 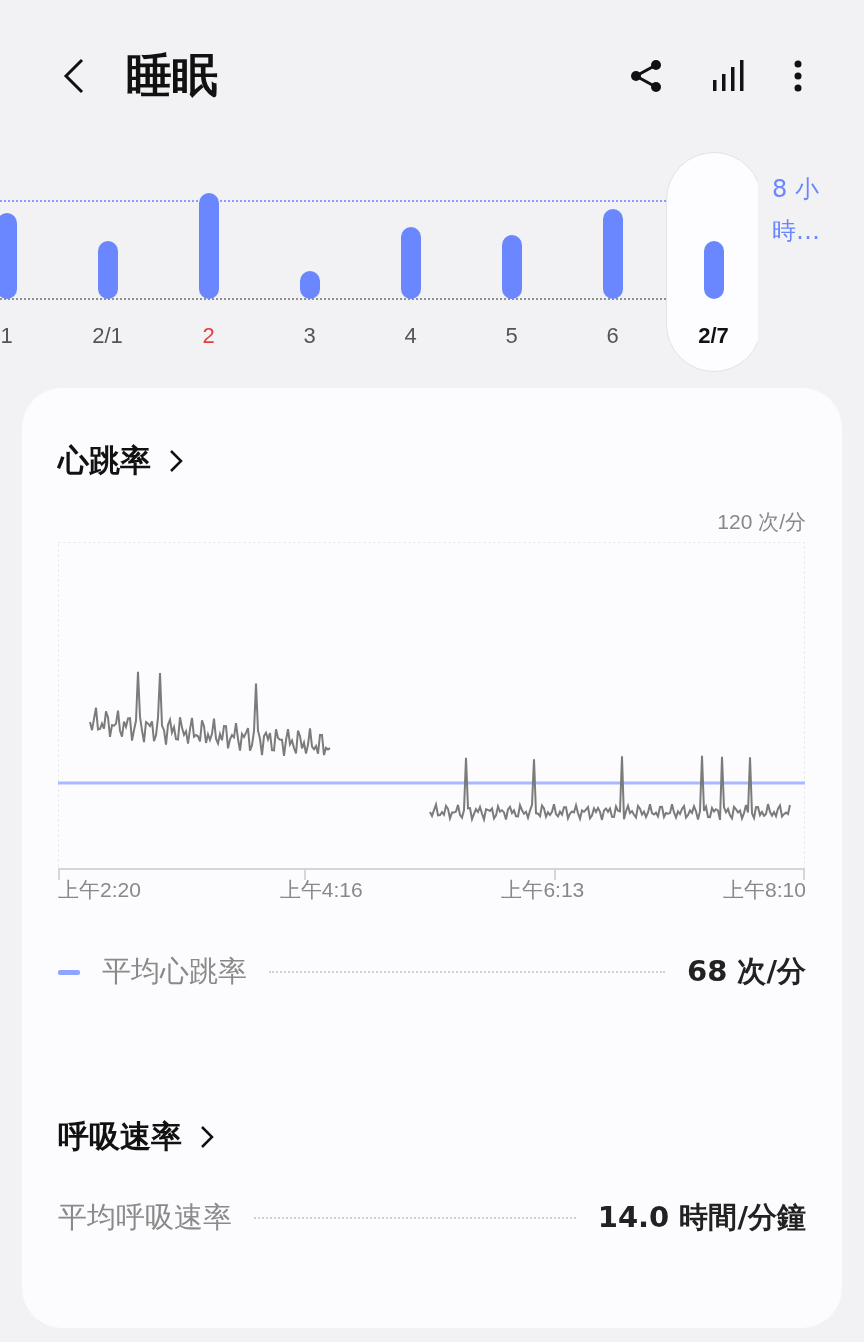 I want to click on legend-label: 平均心跳率, so click(x=174, y=971).